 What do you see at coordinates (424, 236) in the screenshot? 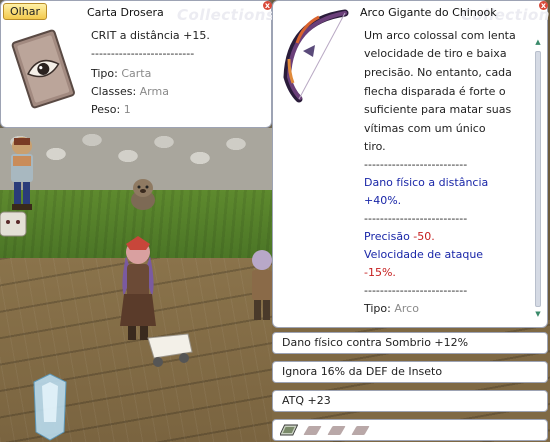
I see `precision-value: -50.` at bounding box center [424, 236].